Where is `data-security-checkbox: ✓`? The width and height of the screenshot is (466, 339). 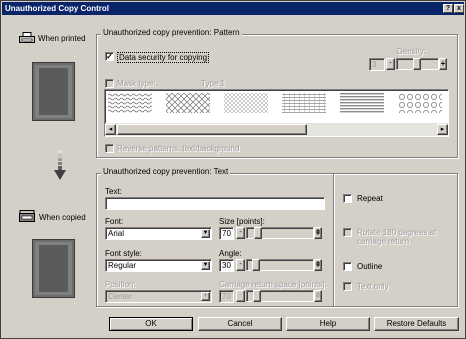
data-security-checkbox: ✓ is located at coordinates (109, 56).